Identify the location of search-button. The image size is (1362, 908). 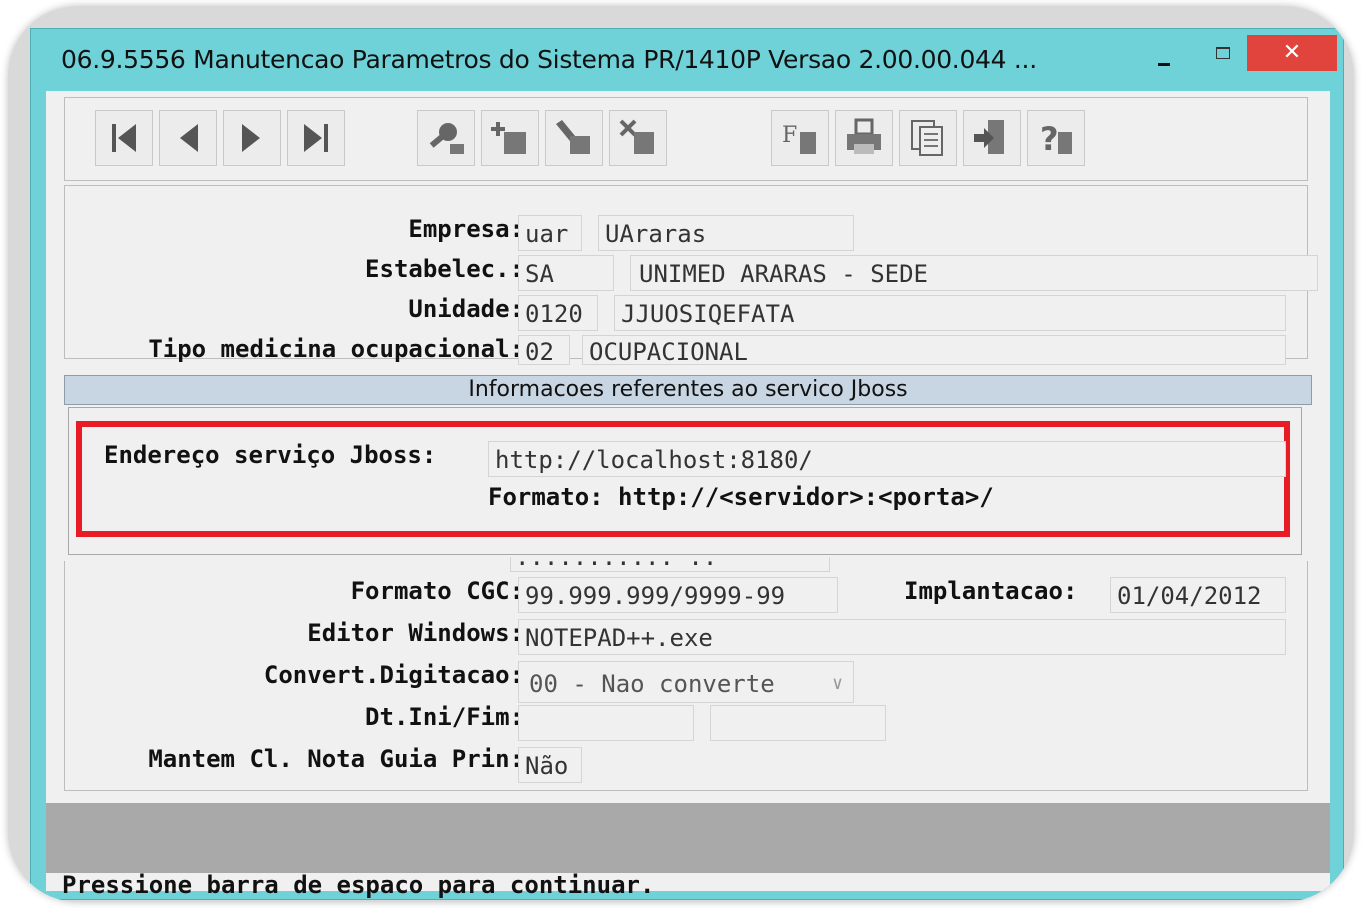
(446, 138).